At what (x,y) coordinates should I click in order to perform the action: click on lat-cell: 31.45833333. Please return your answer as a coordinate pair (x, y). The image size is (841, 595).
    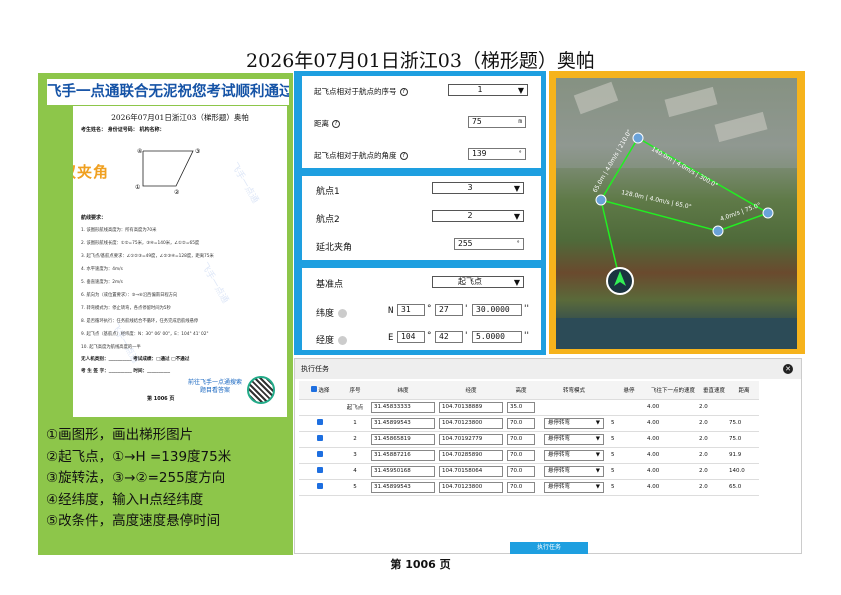
    Looking at the image, I should click on (403, 407).